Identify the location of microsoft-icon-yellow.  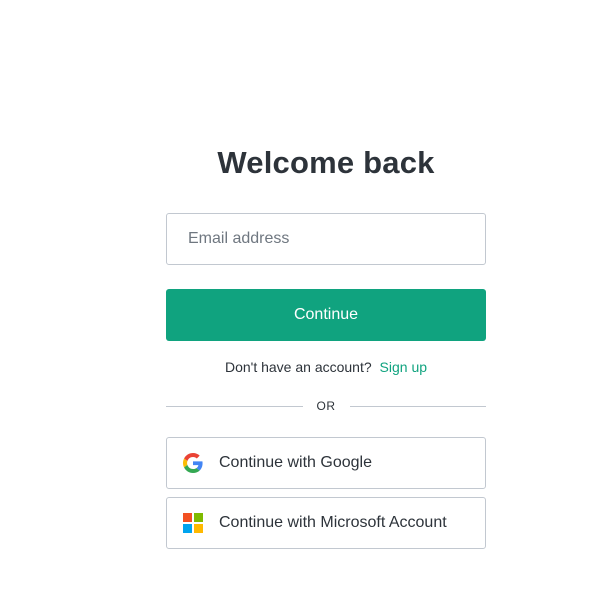
(198, 528).